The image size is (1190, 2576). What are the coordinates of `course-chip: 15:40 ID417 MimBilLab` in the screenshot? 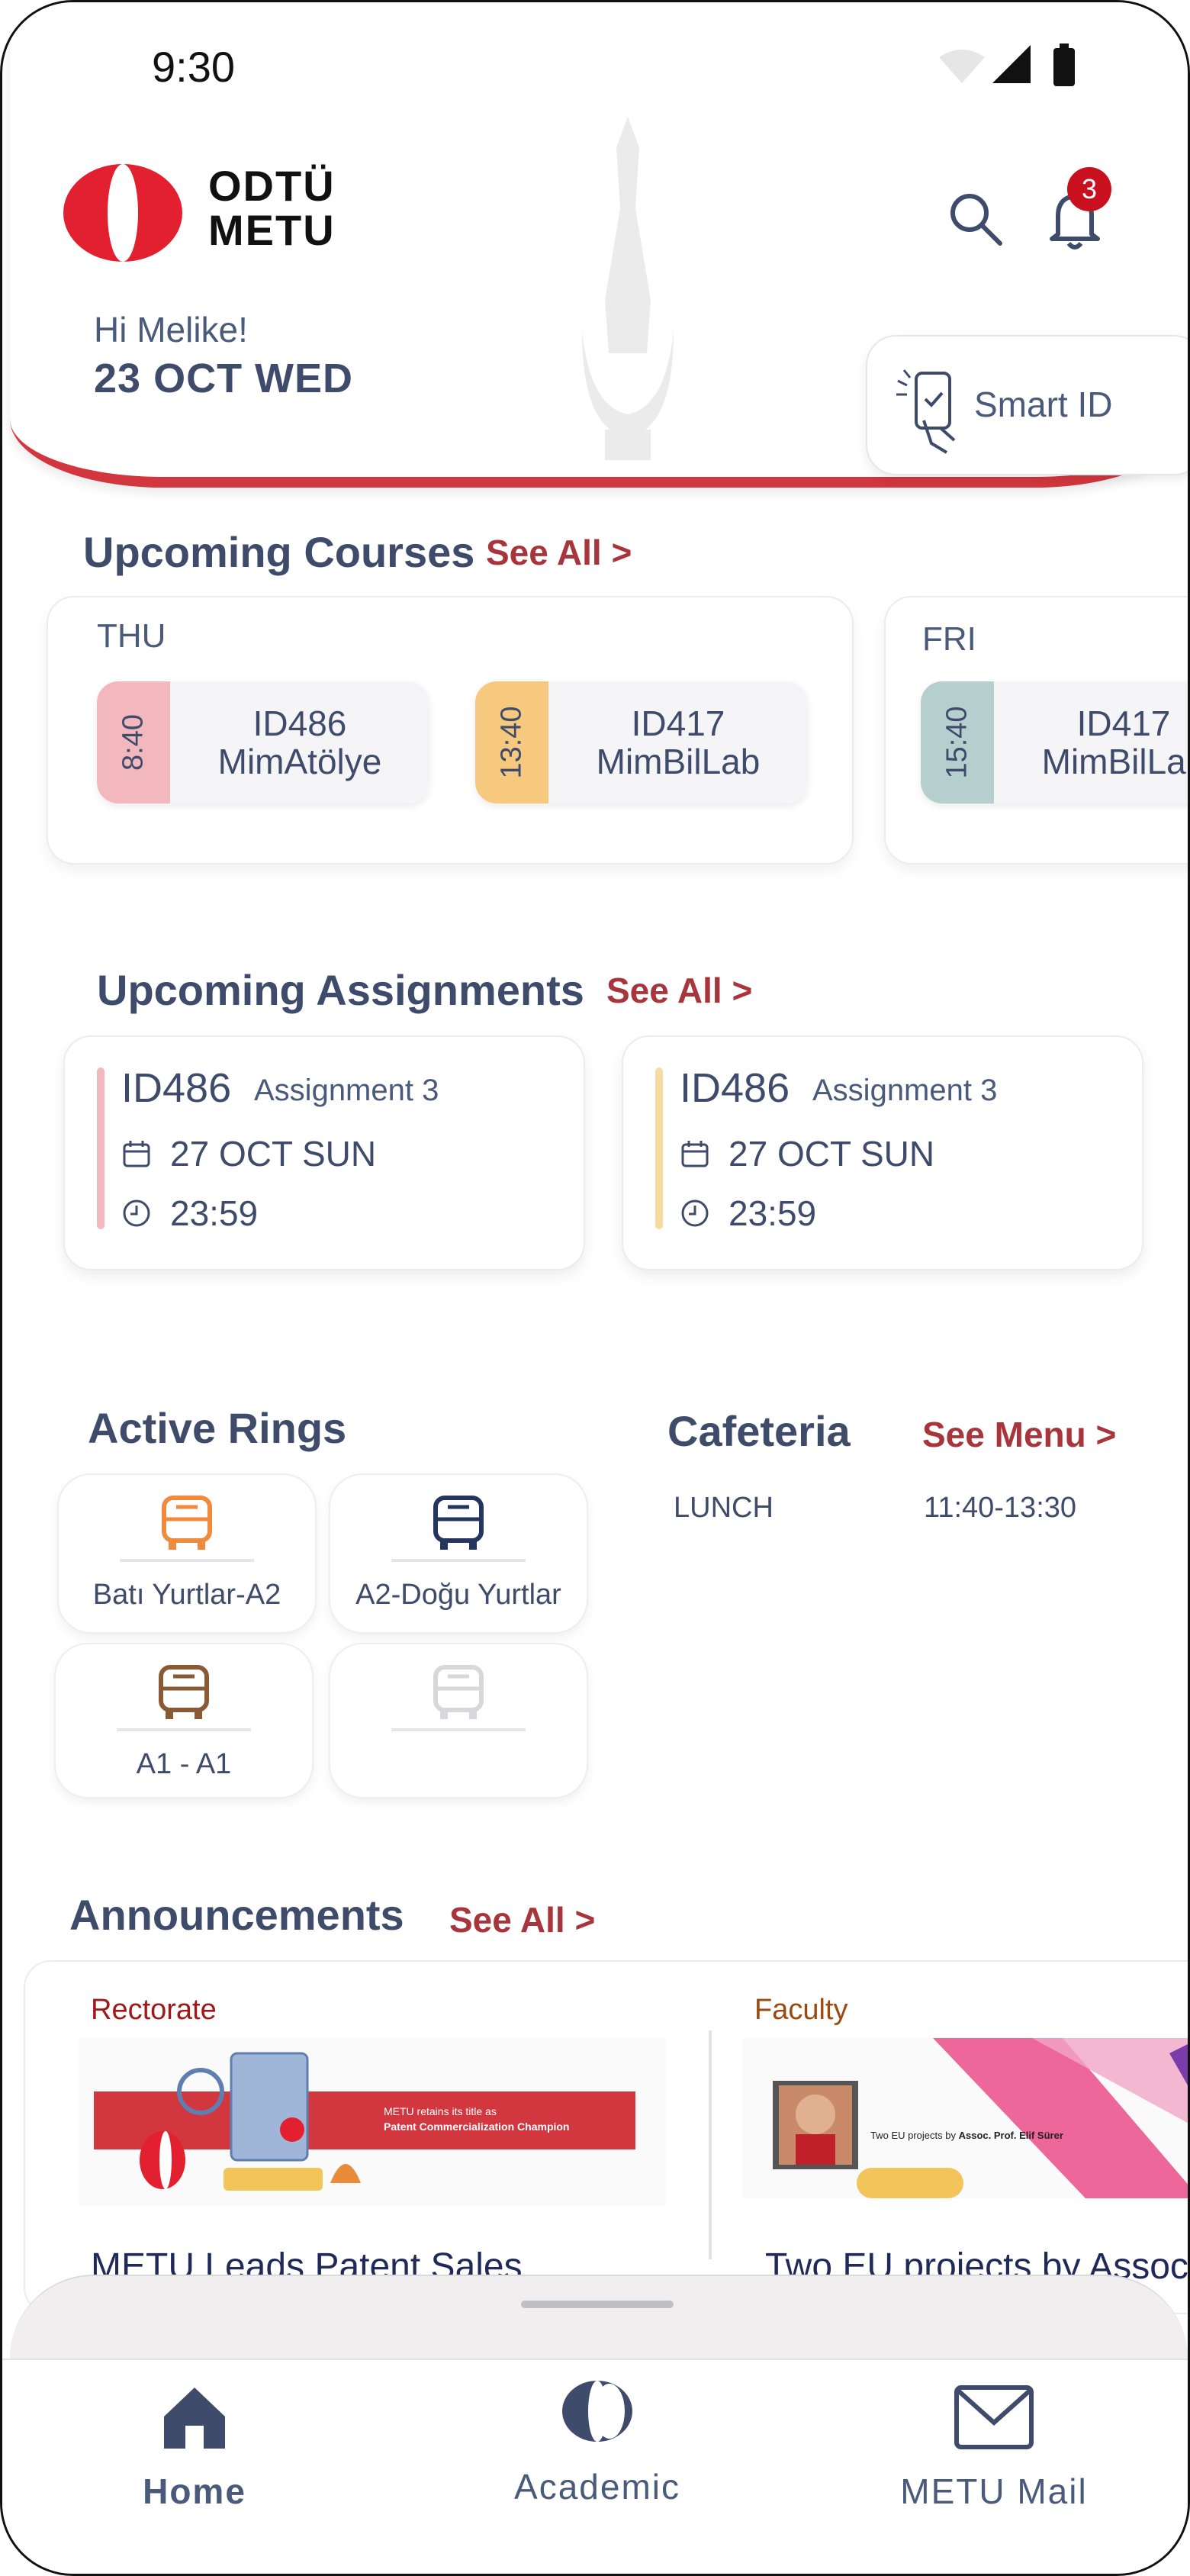 It's located at (1055, 742).